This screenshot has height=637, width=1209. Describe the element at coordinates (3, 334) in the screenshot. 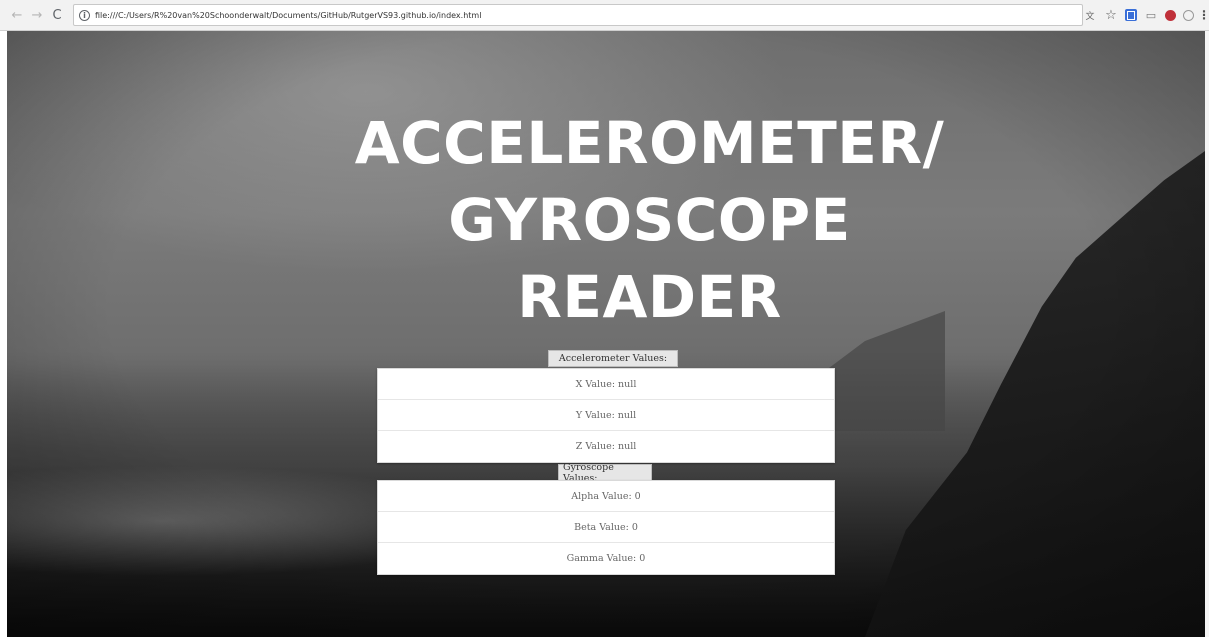

I see `left-margin` at that location.